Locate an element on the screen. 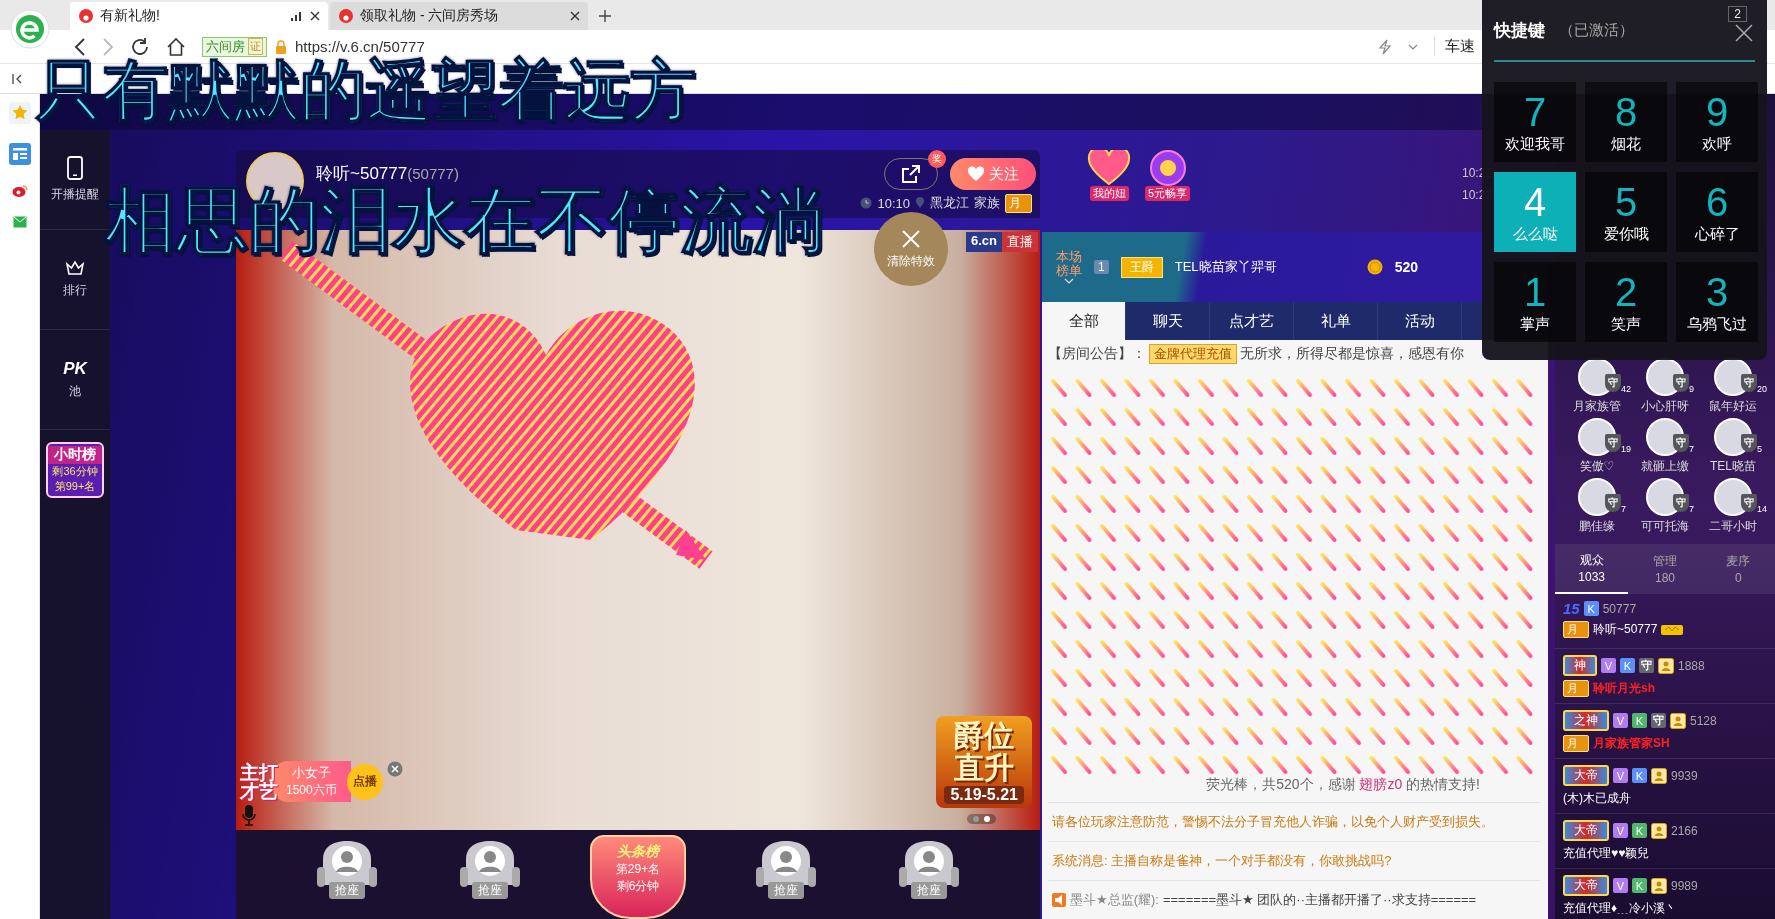 The height and width of the screenshot is (919, 1775). new-tab-icon is located at coordinates (605, 16).